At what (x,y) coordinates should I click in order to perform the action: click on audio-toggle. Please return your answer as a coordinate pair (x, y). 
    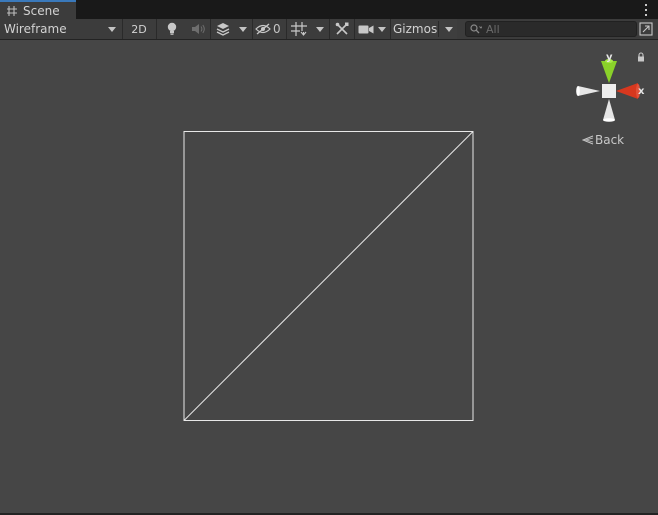
    Looking at the image, I should click on (198, 29).